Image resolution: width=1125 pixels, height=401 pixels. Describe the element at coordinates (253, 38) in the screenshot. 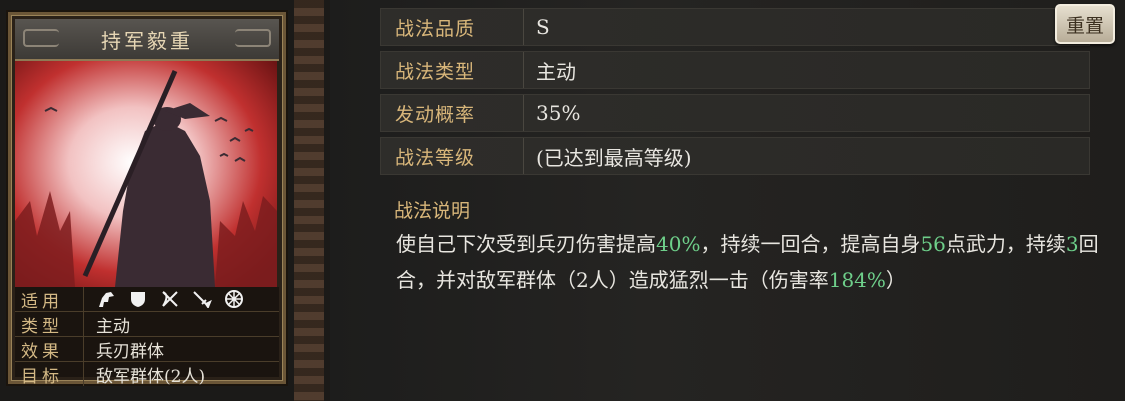

I see `title-ornament-right` at that location.